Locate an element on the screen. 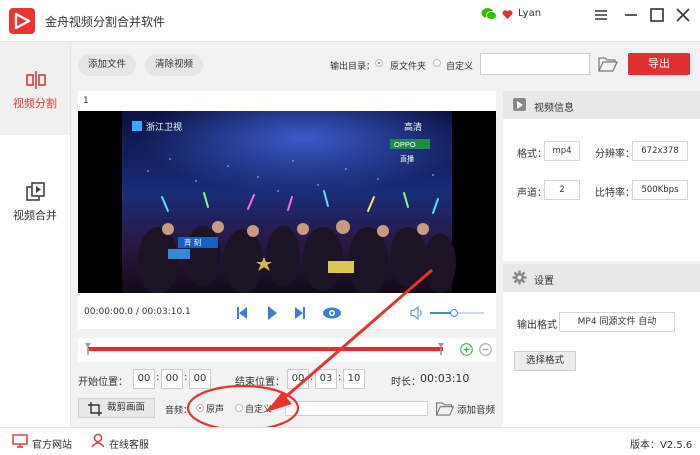 The image size is (700, 455). output-radio-custom is located at coordinates (437, 63).